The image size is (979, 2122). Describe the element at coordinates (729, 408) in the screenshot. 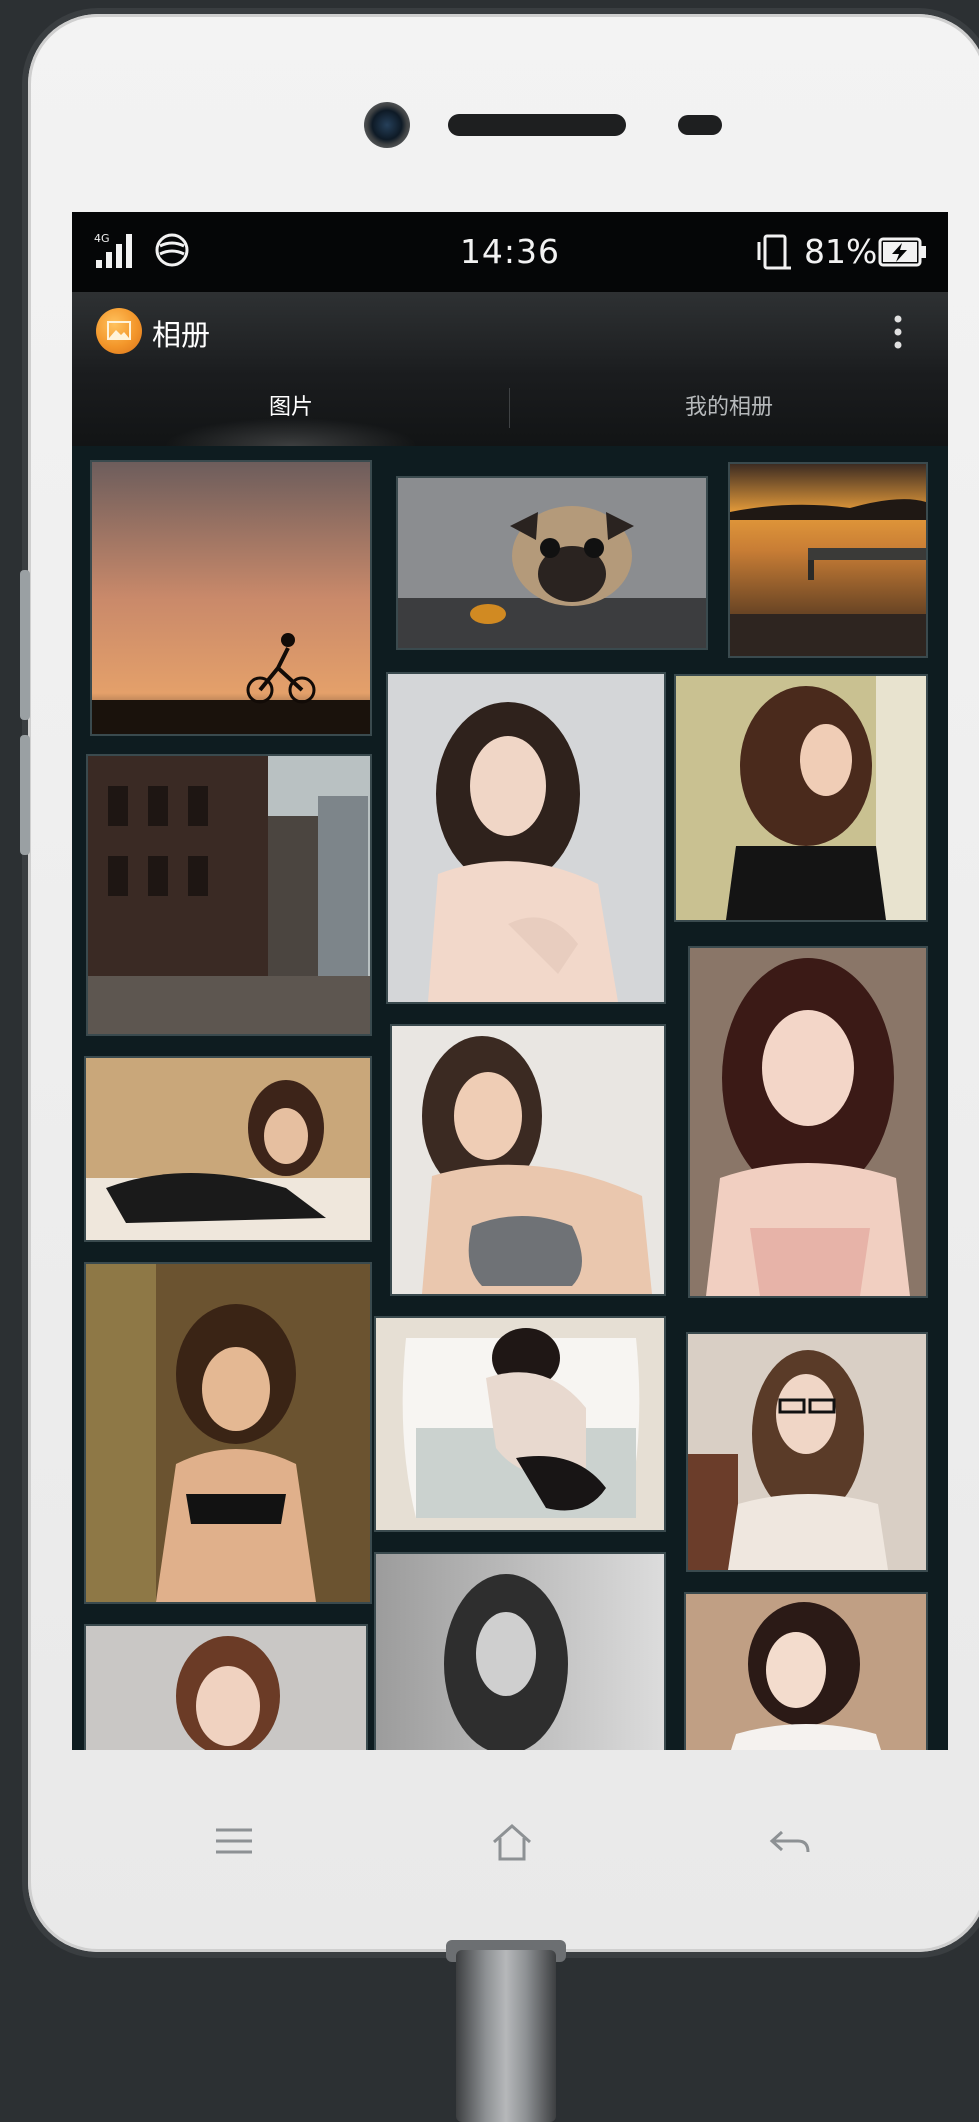

I see `tab-my-albums: 我的相册` at that location.